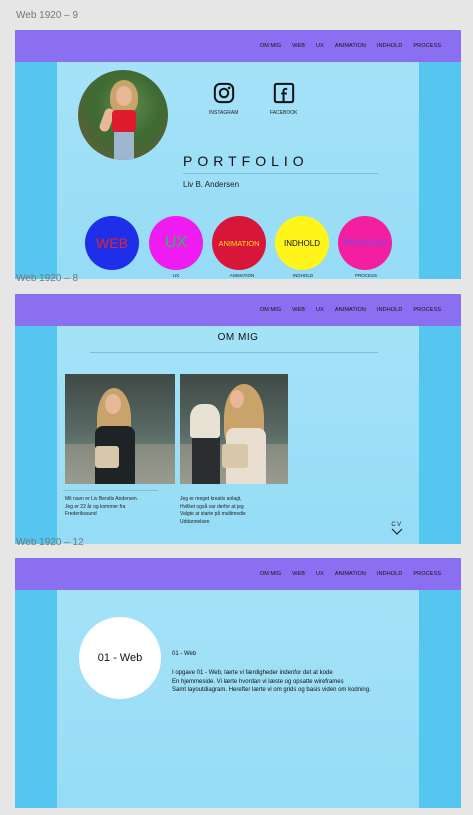  I want to click on circle-button-indhold: INDHOLD, so click(302, 243).